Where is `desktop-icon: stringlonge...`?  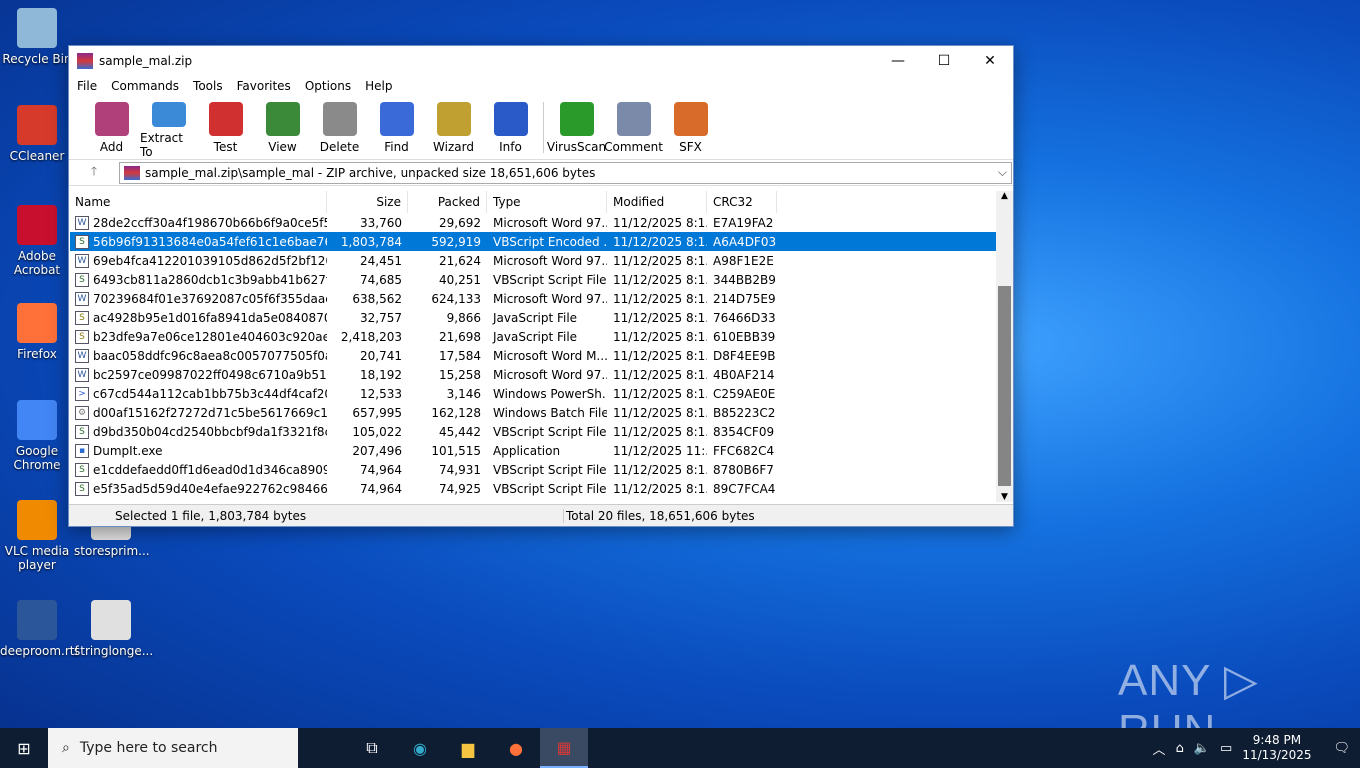 desktop-icon: stringlonge... is located at coordinates (113, 629).